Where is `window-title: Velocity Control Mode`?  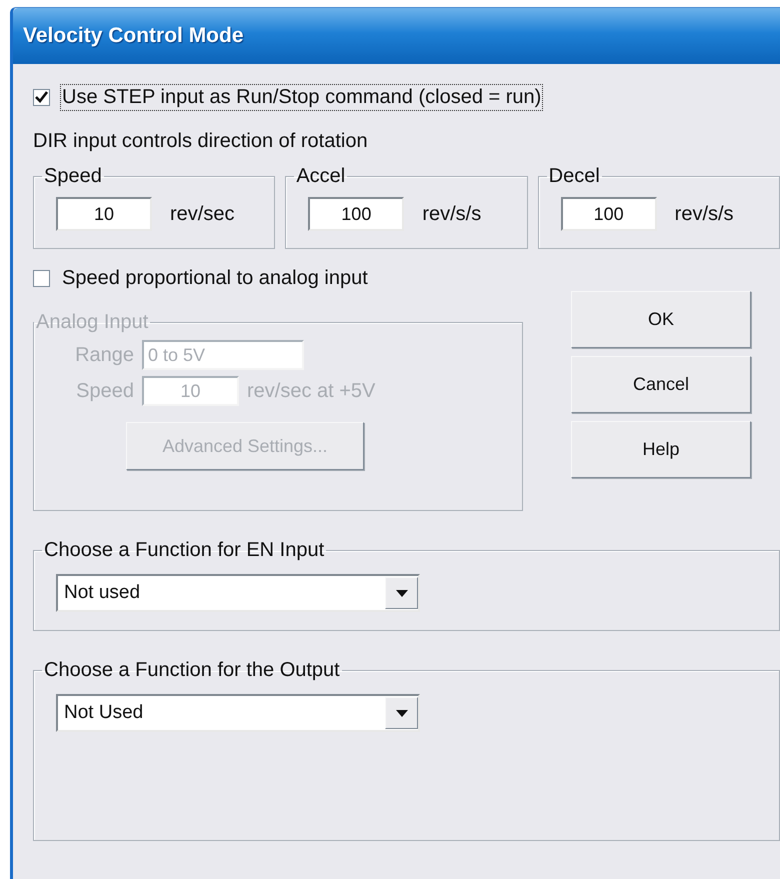
window-title: Velocity Control Mode is located at coordinates (133, 36).